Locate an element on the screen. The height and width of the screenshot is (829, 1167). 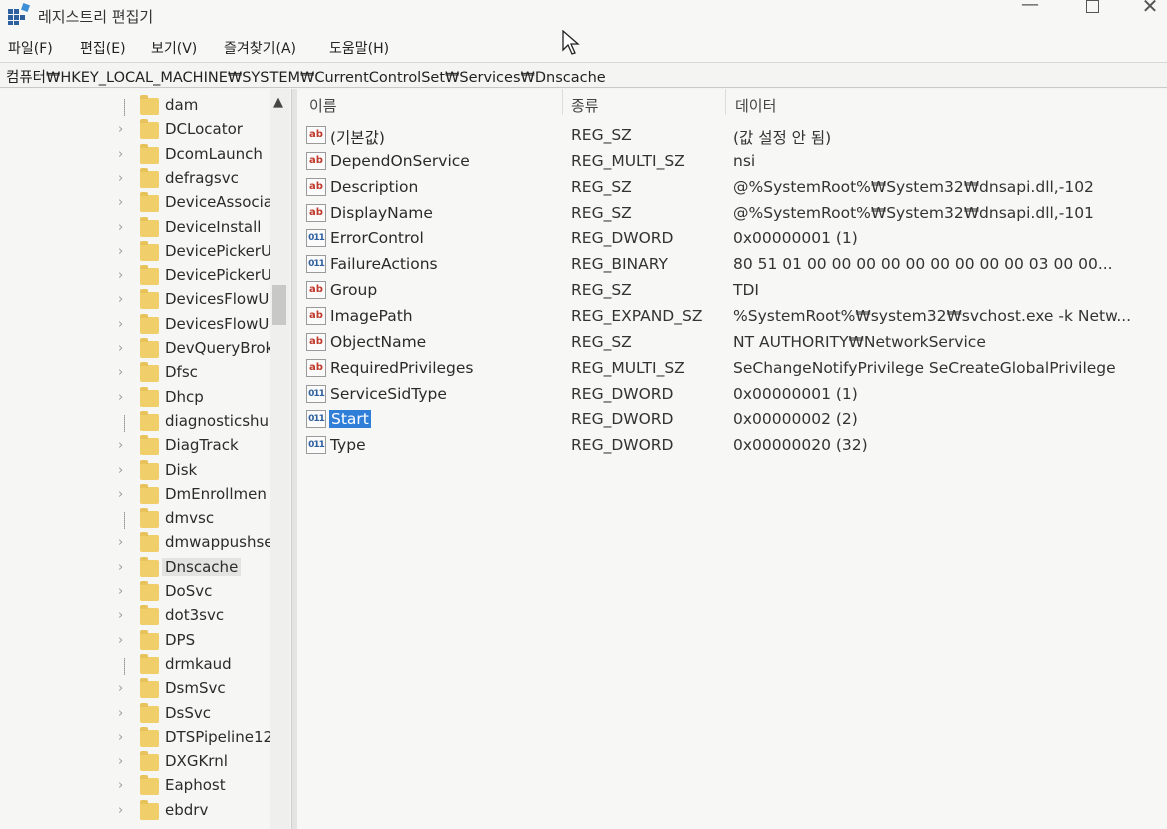
folder-icon is located at coordinates (149, 323).